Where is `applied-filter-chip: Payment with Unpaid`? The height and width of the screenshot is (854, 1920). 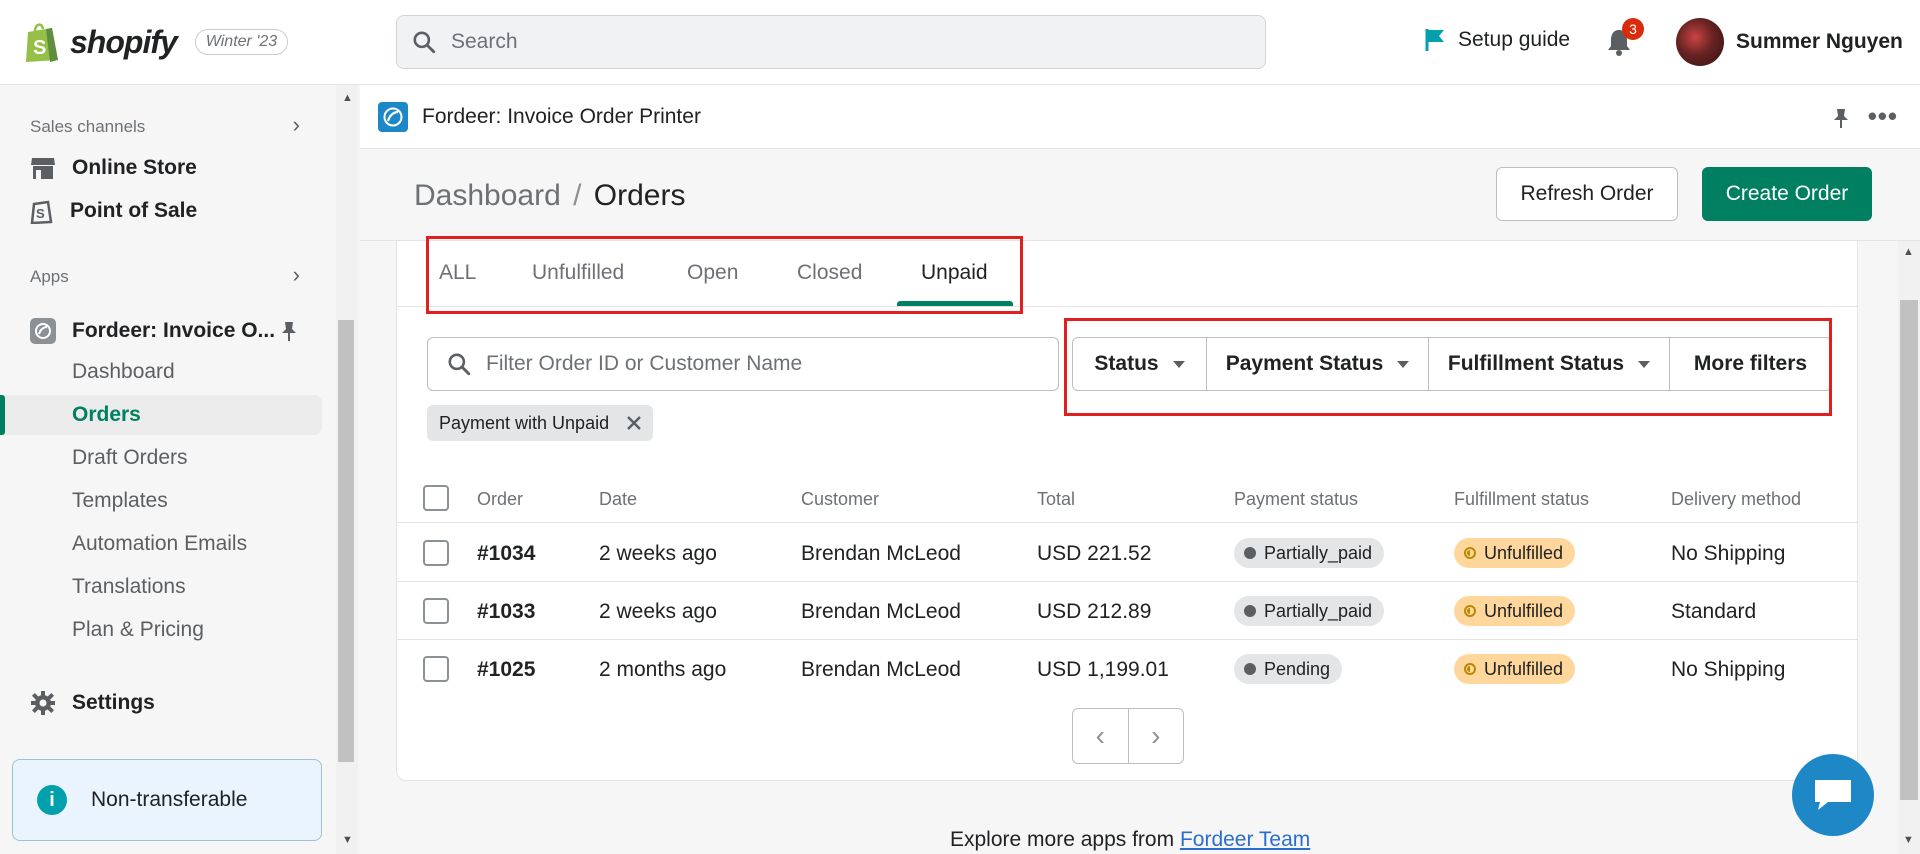 applied-filter-chip: Payment with Unpaid is located at coordinates (540, 423).